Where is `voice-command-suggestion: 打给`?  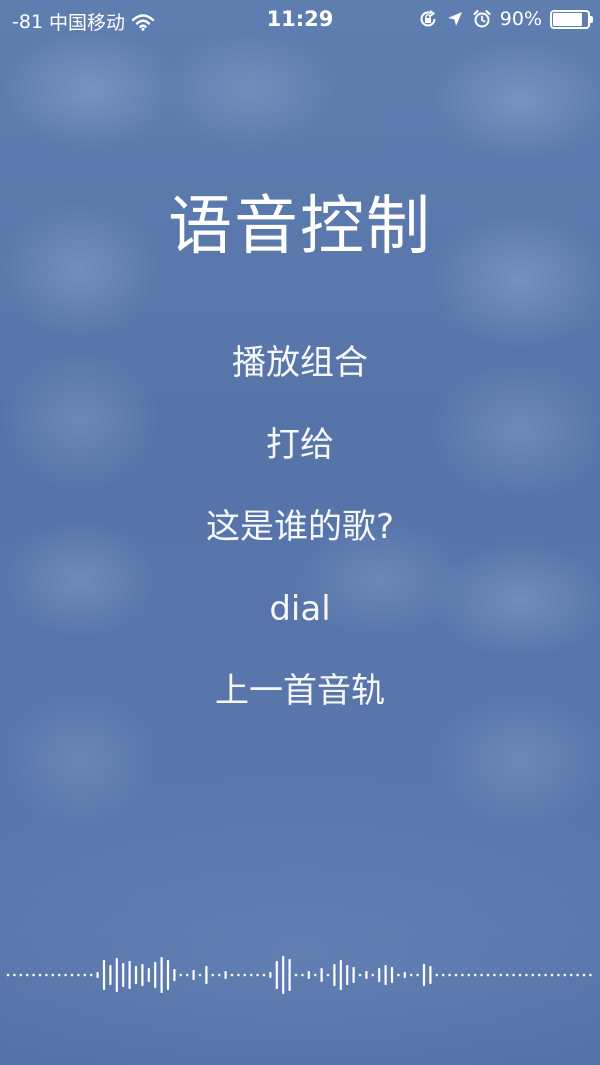 voice-command-suggestion: 打给 is located at coordinates (300, 445).